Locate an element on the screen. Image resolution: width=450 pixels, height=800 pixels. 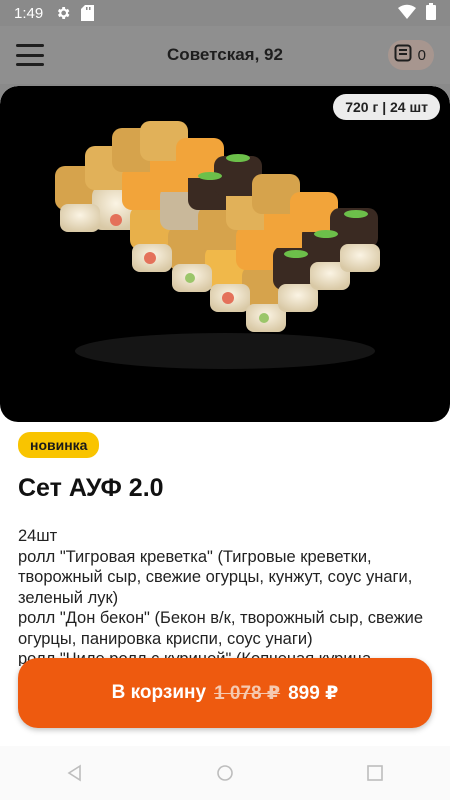
system-nav-bar is located at coordinates (225, 773).